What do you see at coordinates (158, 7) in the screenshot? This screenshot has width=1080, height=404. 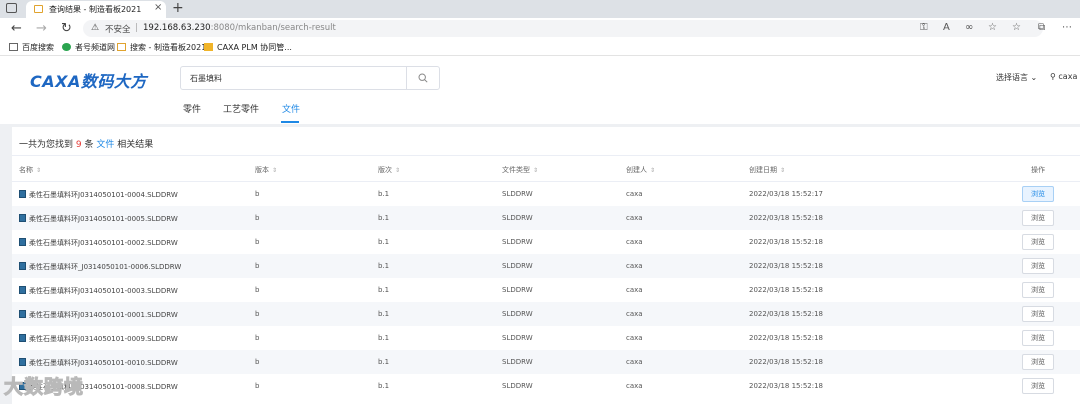 I see `close-tab-icon: ×` at bounding box center [158, 7].